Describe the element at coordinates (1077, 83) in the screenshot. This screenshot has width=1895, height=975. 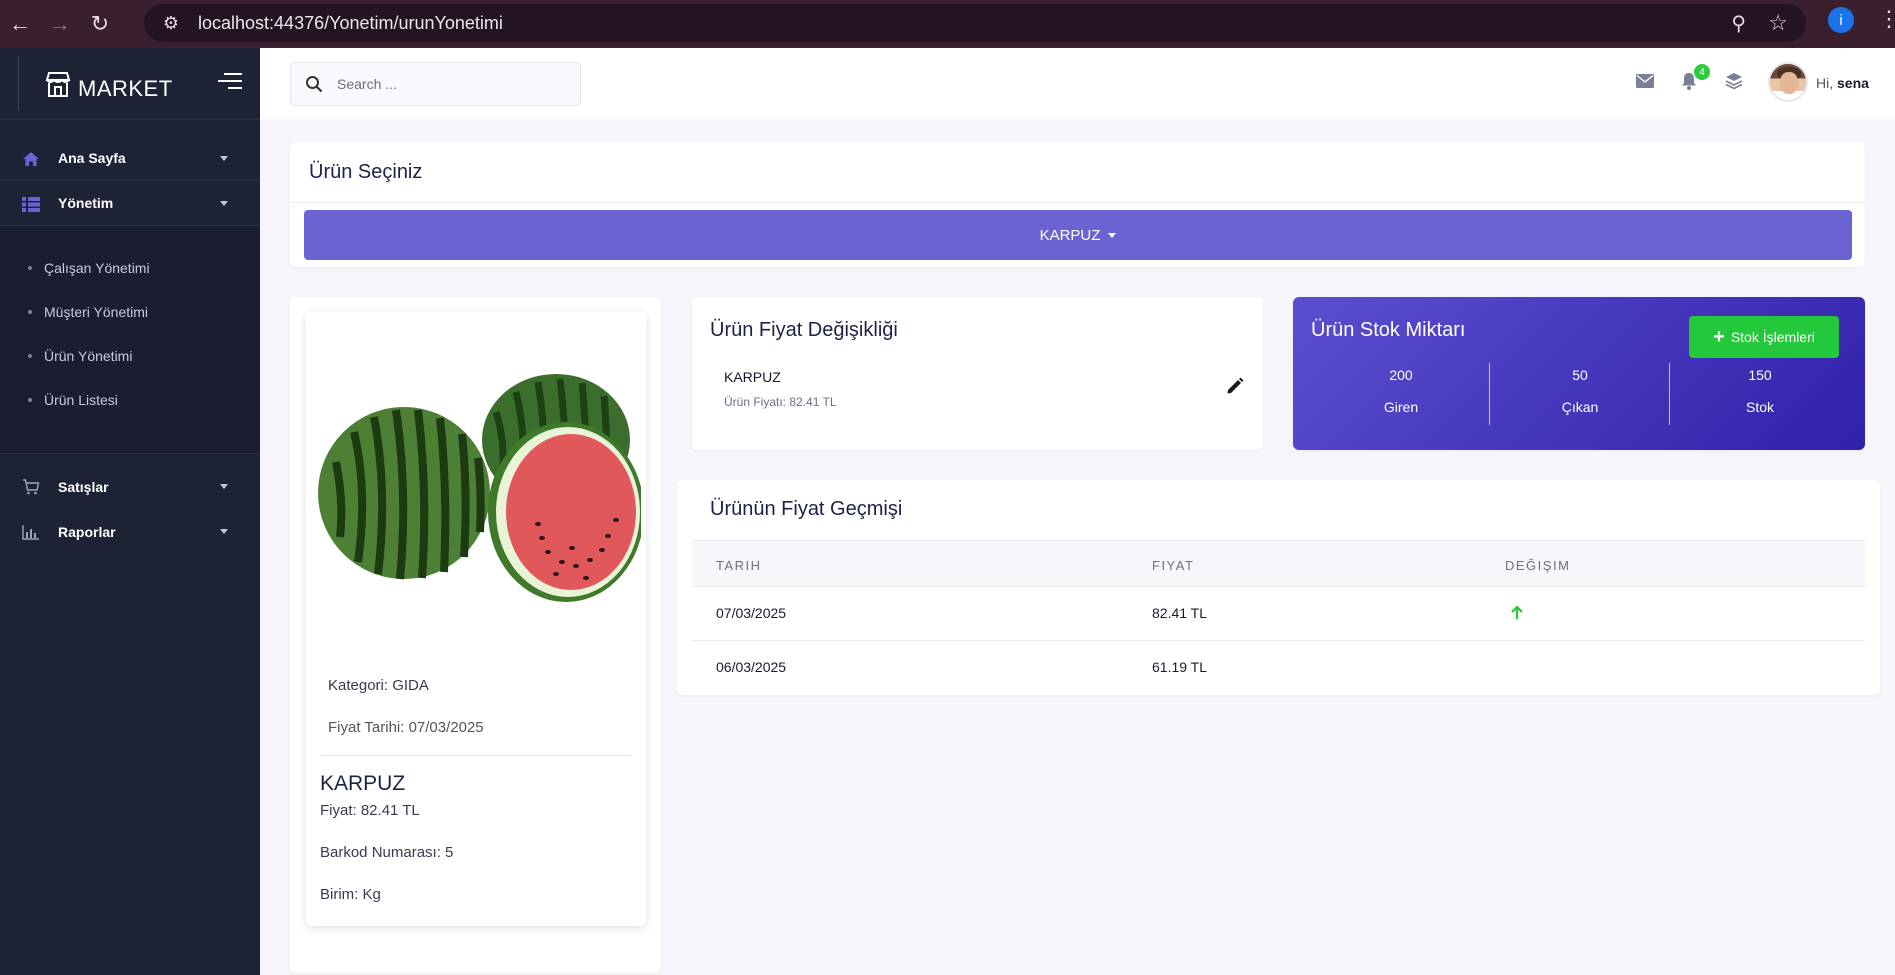
I see `topbar: 4 Hi, sena` at that location.